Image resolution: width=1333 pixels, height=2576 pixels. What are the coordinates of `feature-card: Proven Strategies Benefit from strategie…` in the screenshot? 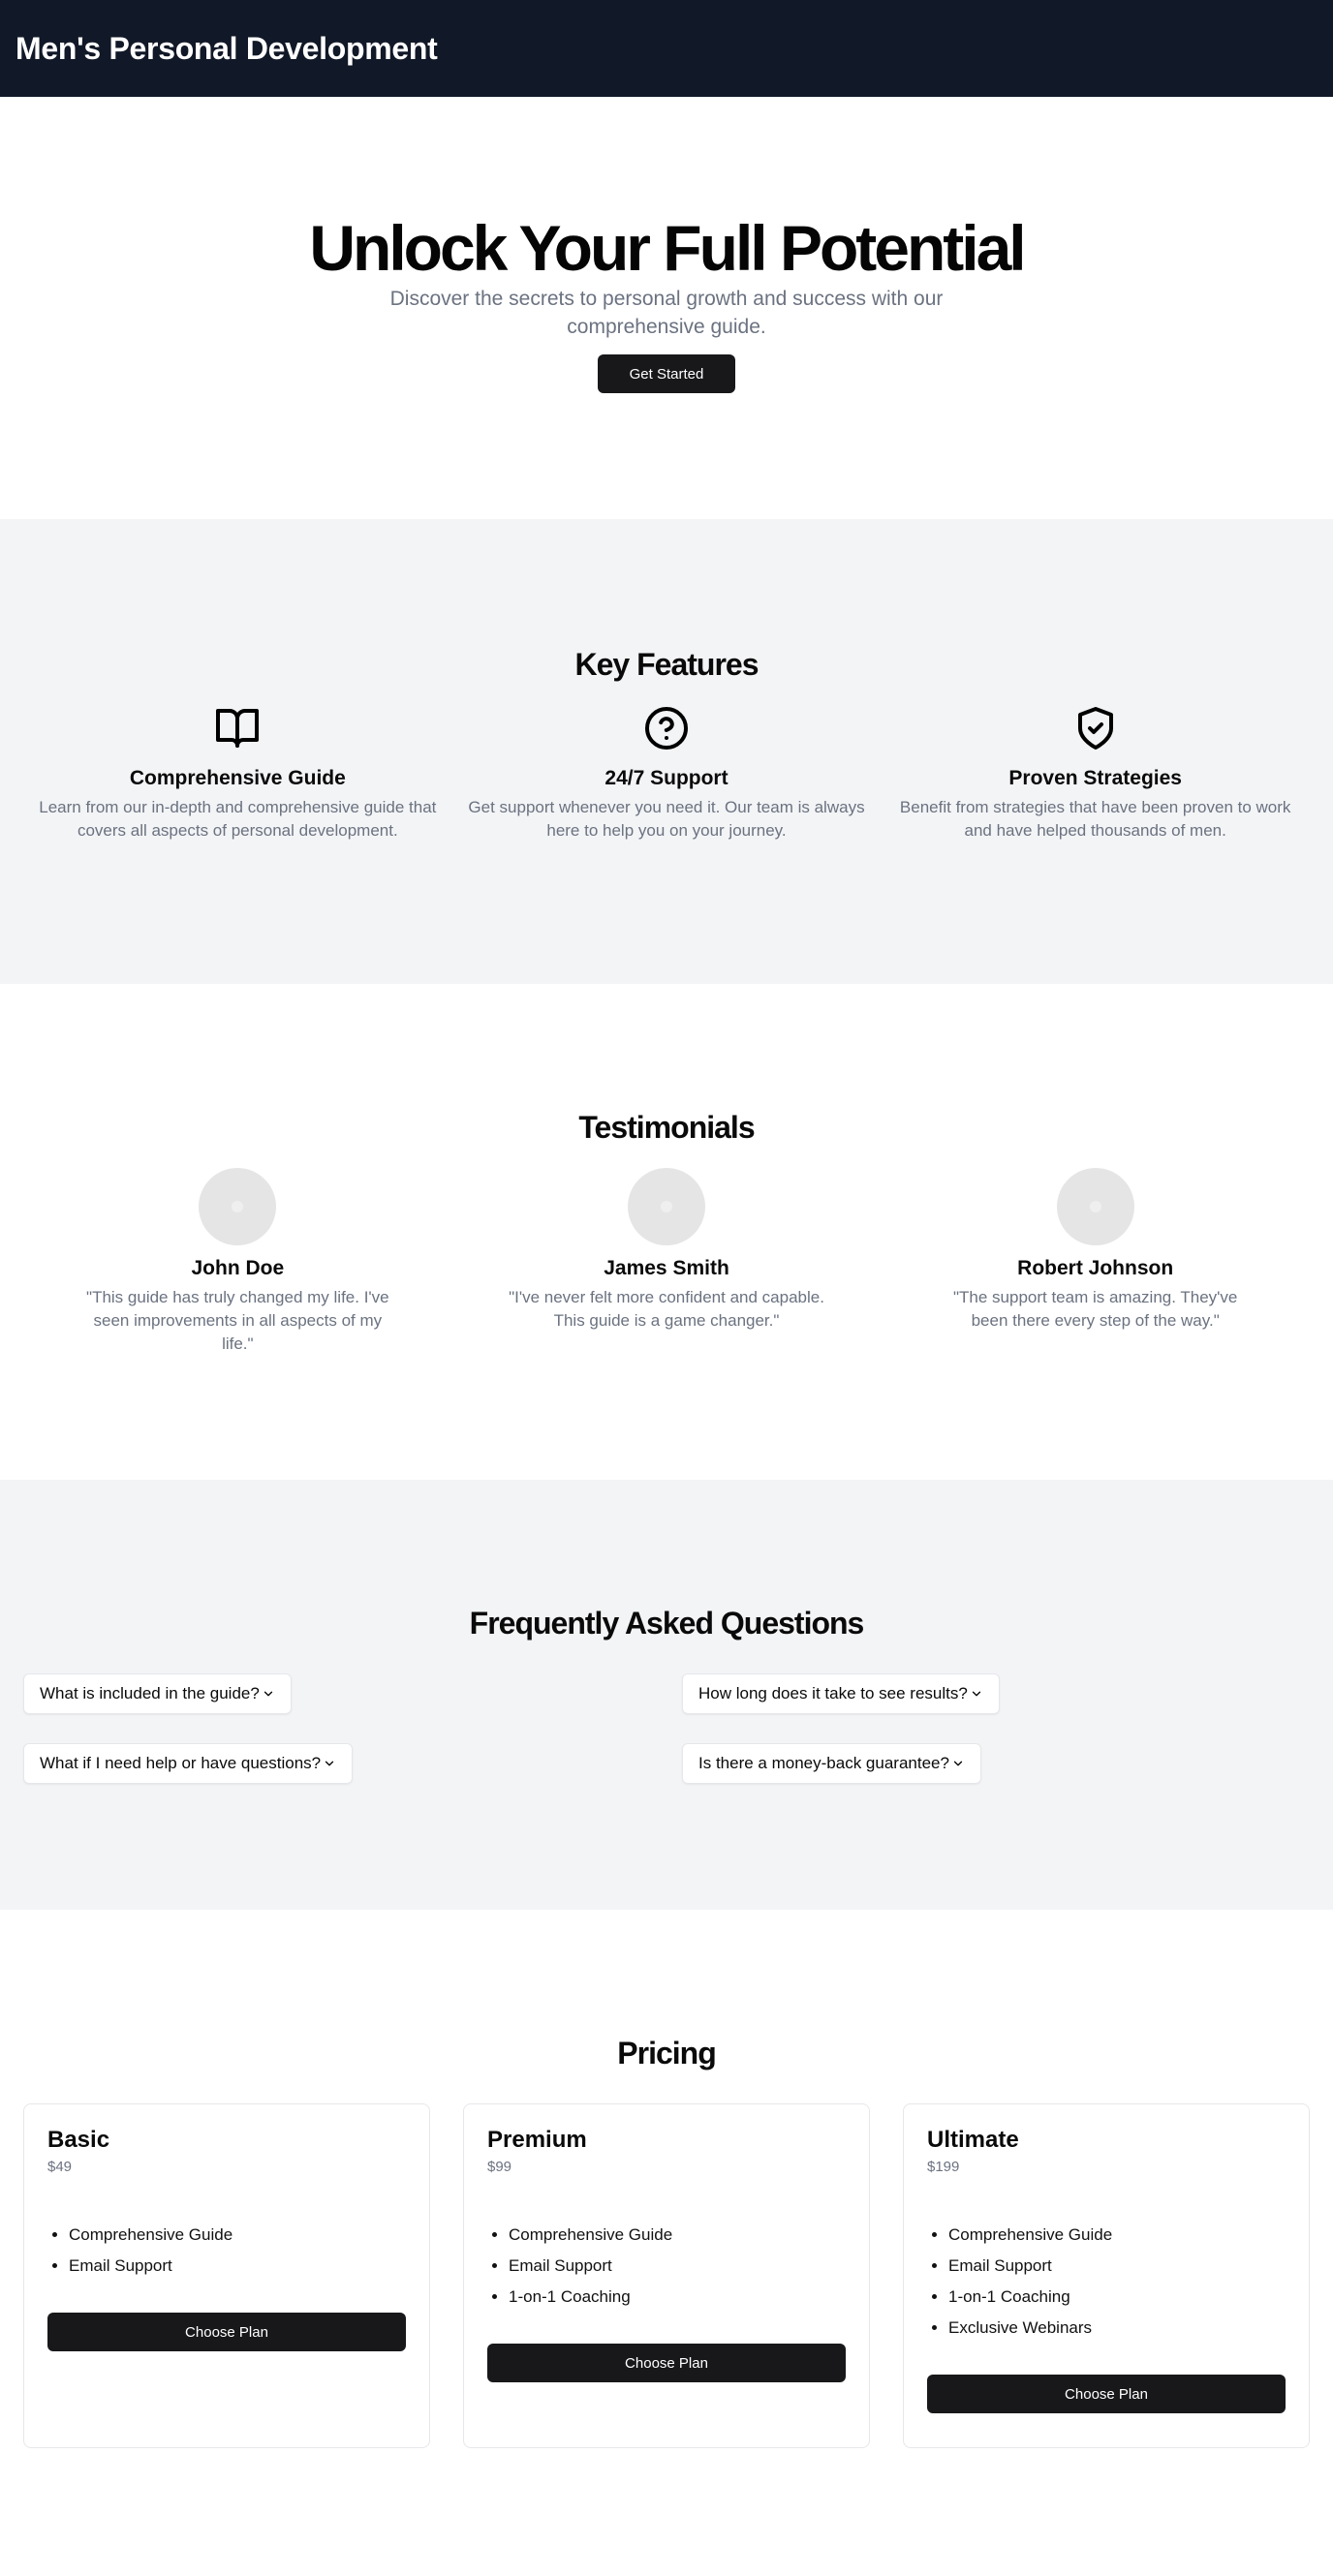 It's located at (1095, 774).